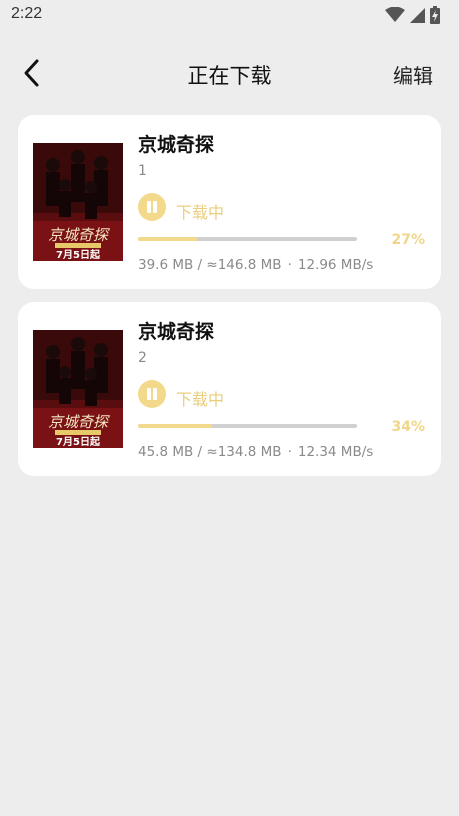 The height and width of the screenshot is (816, 459). I want to click on wifi-icon, so click(395, 15).